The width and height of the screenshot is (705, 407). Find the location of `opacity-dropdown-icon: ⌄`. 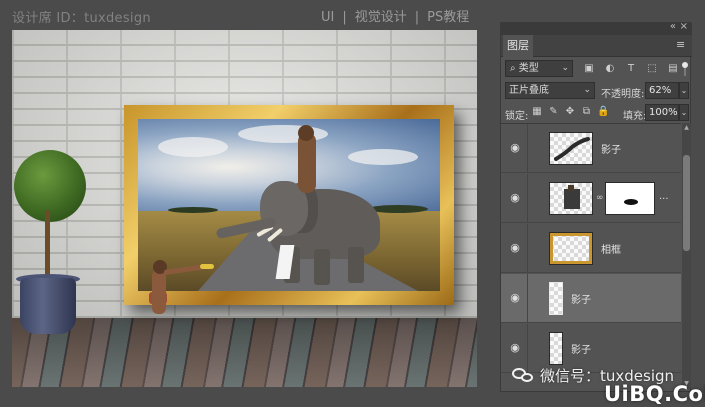

opacity-dropdown-icon: ⌄ is located at coordinates (684, 90).